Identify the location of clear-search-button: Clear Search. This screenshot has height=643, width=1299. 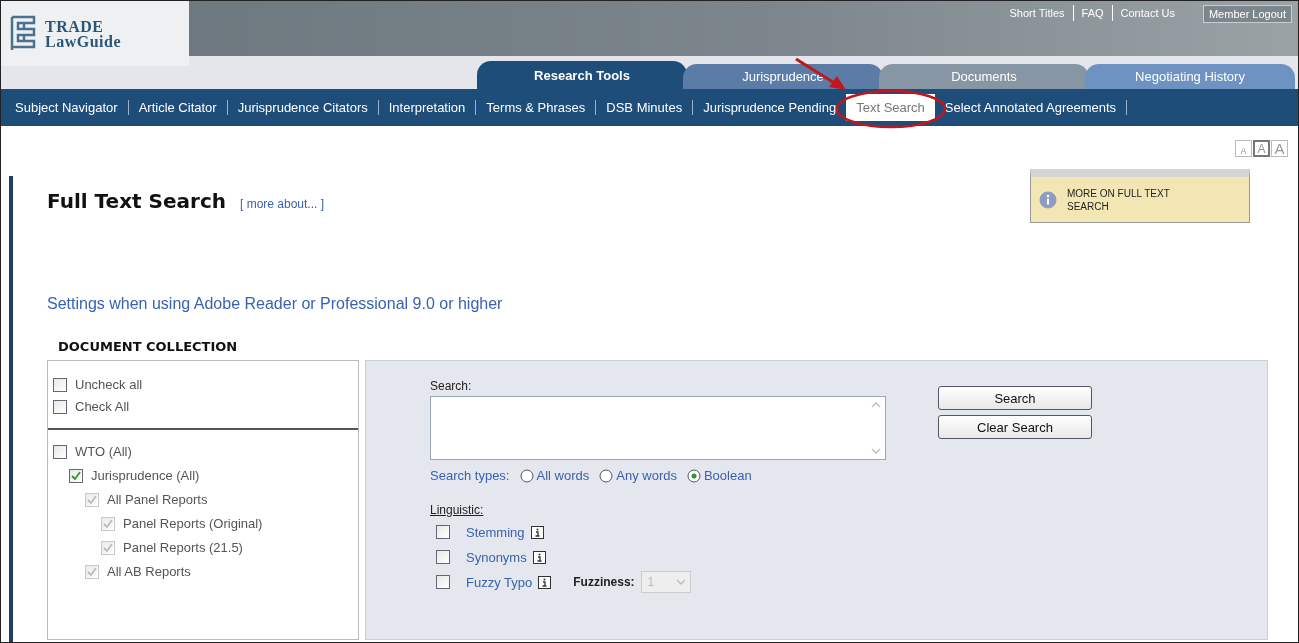
(1015, 427).